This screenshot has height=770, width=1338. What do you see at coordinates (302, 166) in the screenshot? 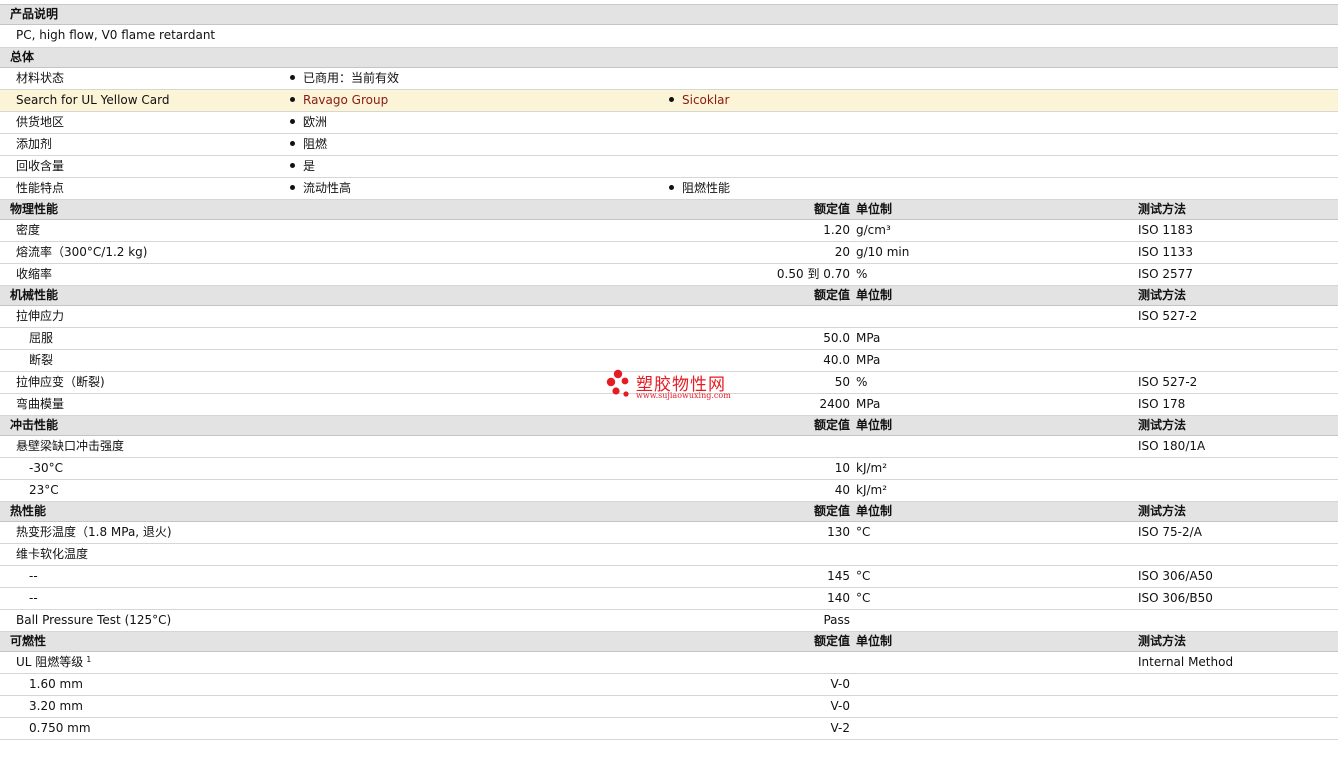
I see `bullet-value: 是` at bounding box center [302, 166].